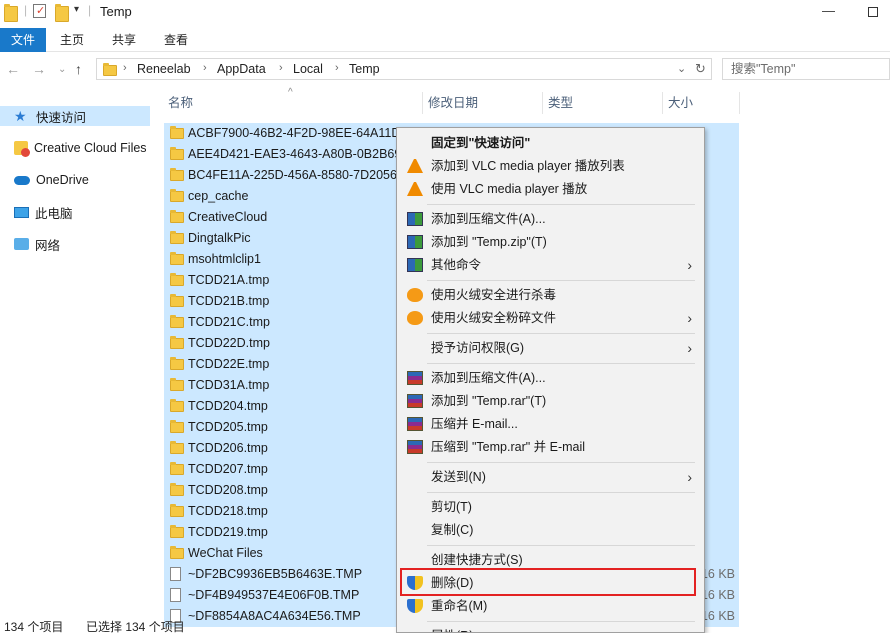 The height and width of the screenshot is (633, 890). Describe the element at coordinates (37, 244) in the screenshot. I see `sidebar-item-network: 网络` at that location.